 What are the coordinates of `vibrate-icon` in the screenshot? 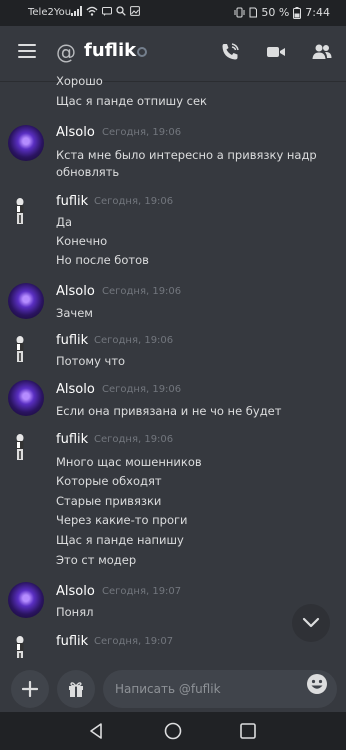 It's located at (239, 12).